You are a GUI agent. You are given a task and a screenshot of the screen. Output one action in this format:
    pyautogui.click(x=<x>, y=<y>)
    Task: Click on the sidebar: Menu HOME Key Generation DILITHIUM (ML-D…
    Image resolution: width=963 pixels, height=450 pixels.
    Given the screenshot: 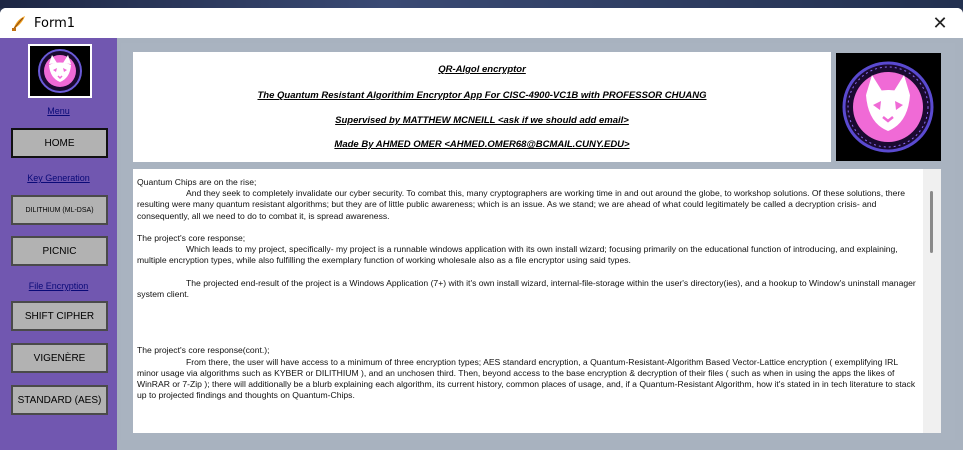 What is the action you would take?
    pyautogui.click(x=58, y=244)
    